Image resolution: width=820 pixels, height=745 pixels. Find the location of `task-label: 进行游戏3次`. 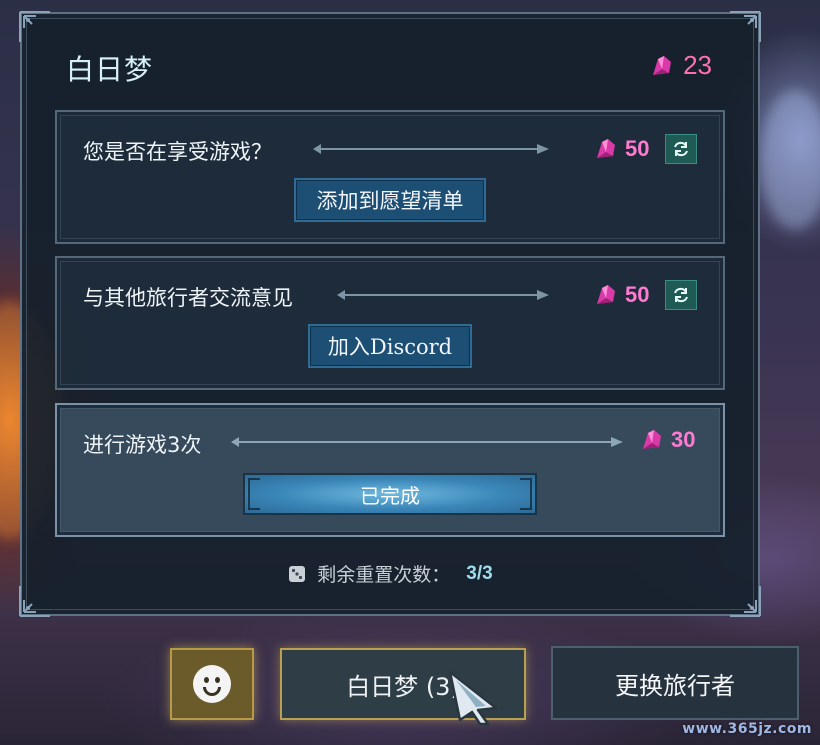

task-label: 进行游戏3次 is located at coordinates (142, 445).